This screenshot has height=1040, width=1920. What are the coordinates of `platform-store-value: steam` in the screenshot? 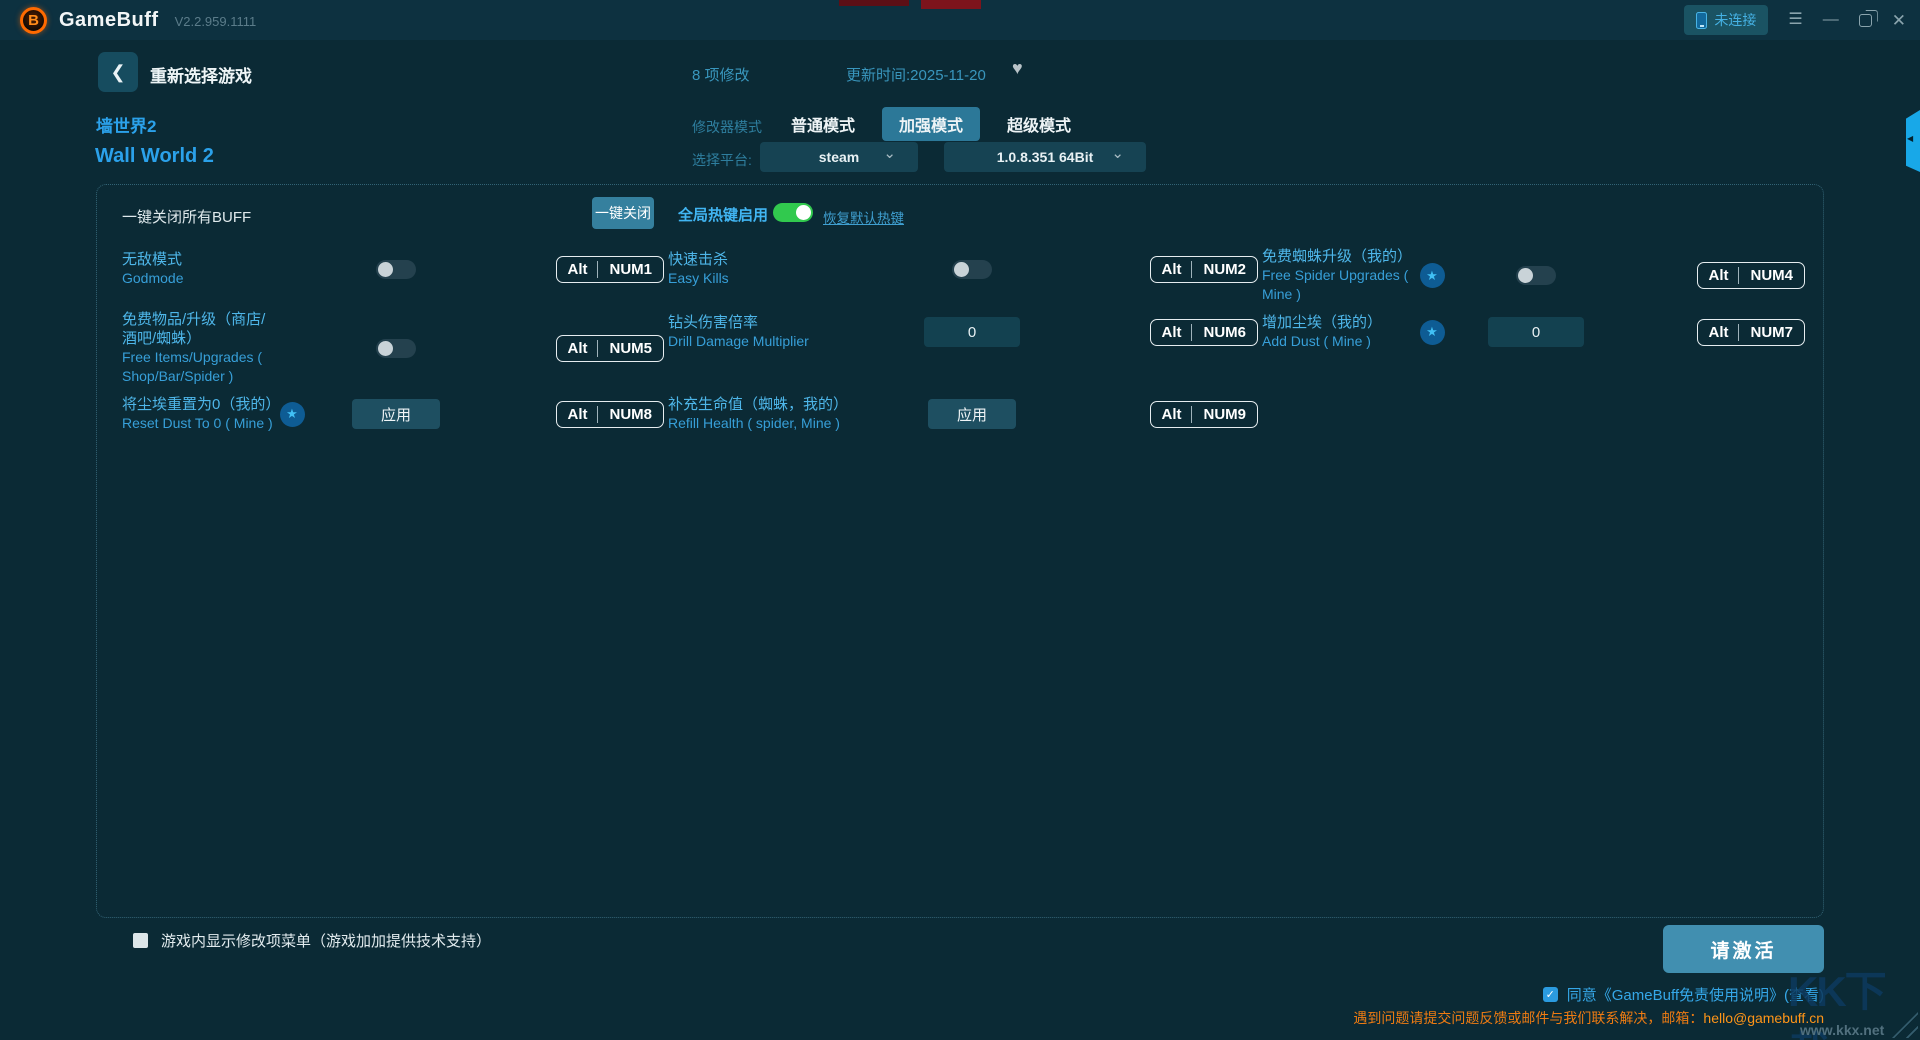 It's located at (839, 157).